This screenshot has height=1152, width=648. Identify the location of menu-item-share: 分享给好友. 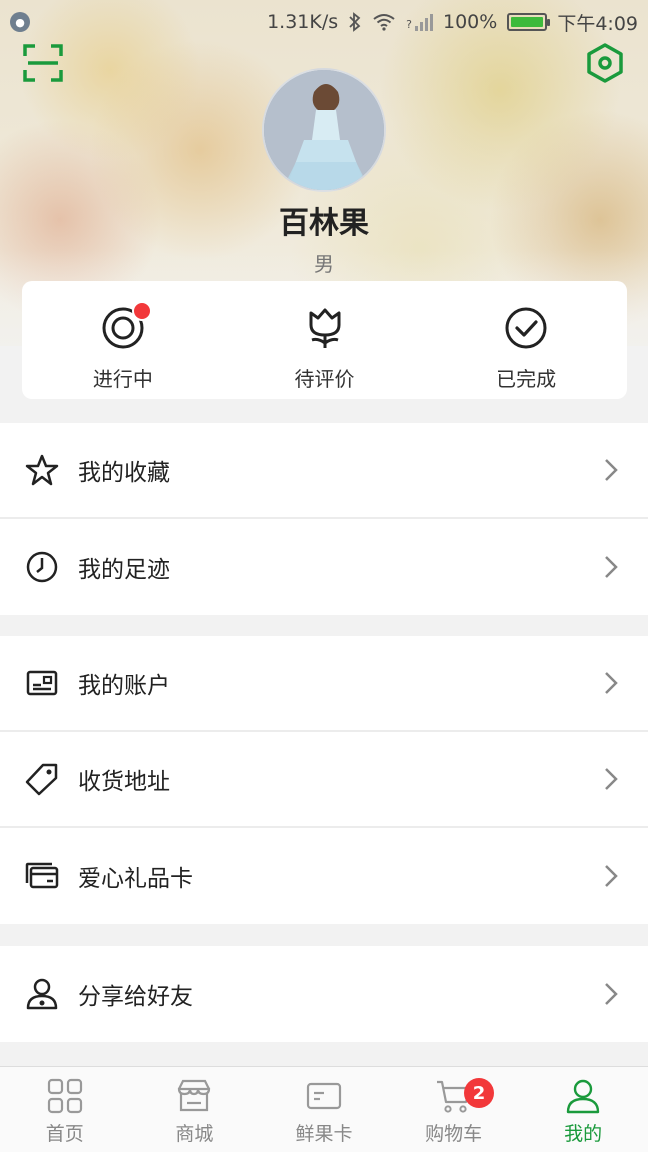
(324, 994).